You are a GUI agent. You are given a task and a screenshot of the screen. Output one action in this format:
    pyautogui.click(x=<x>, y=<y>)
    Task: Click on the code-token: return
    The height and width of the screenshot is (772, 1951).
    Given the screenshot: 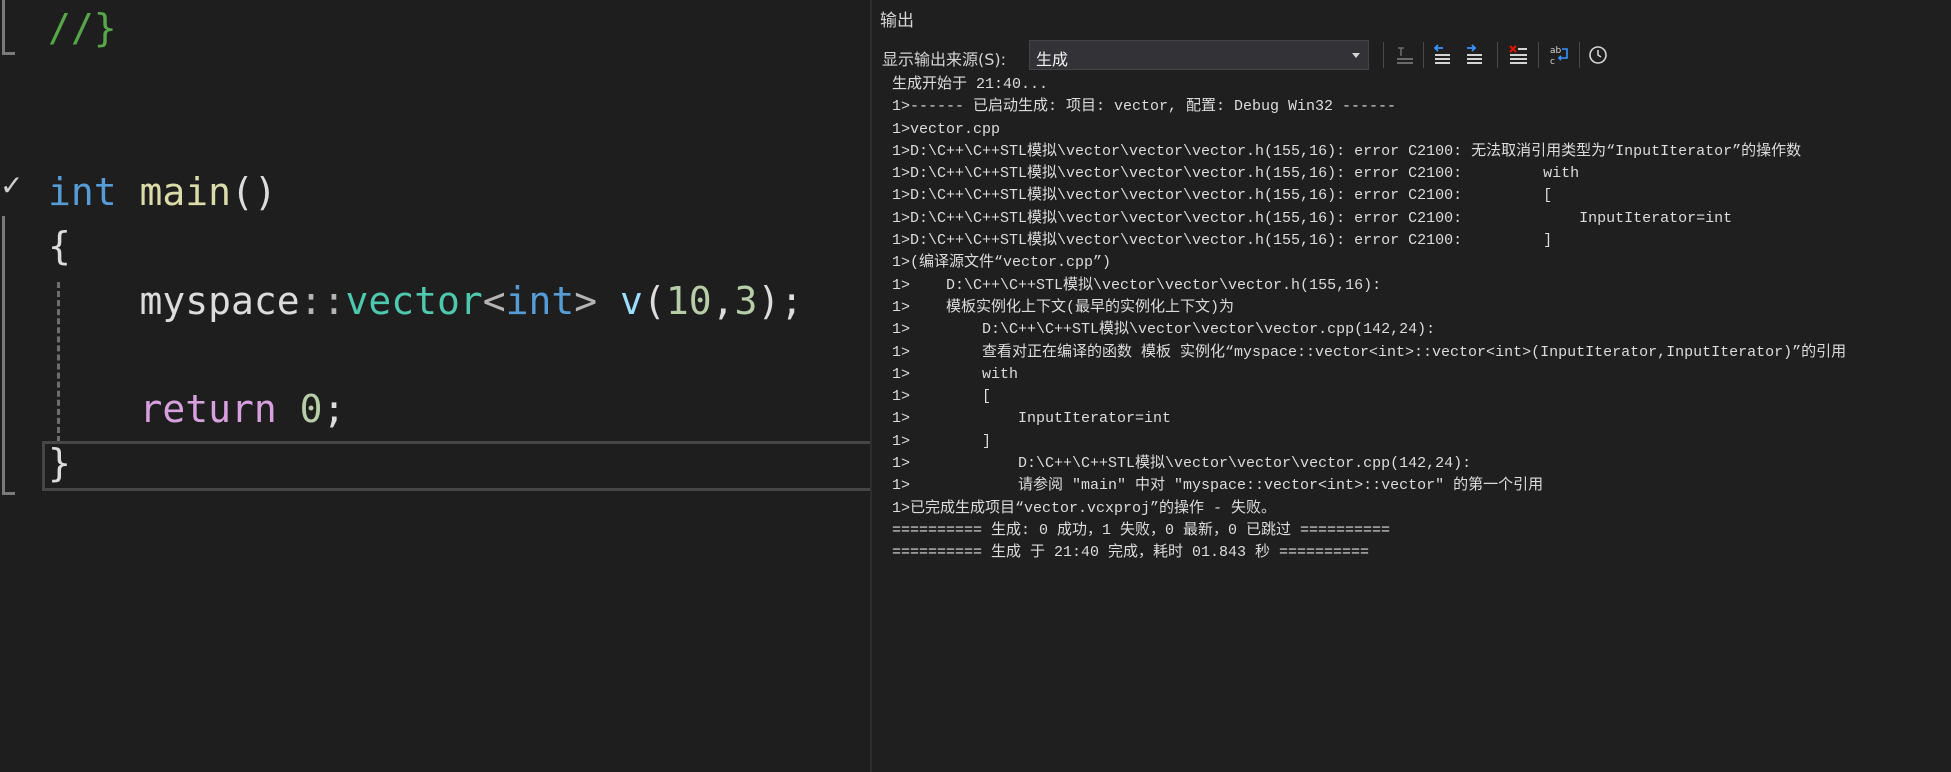 What is the action you would take?
    pyautogui.click(x=162, y=409)
    